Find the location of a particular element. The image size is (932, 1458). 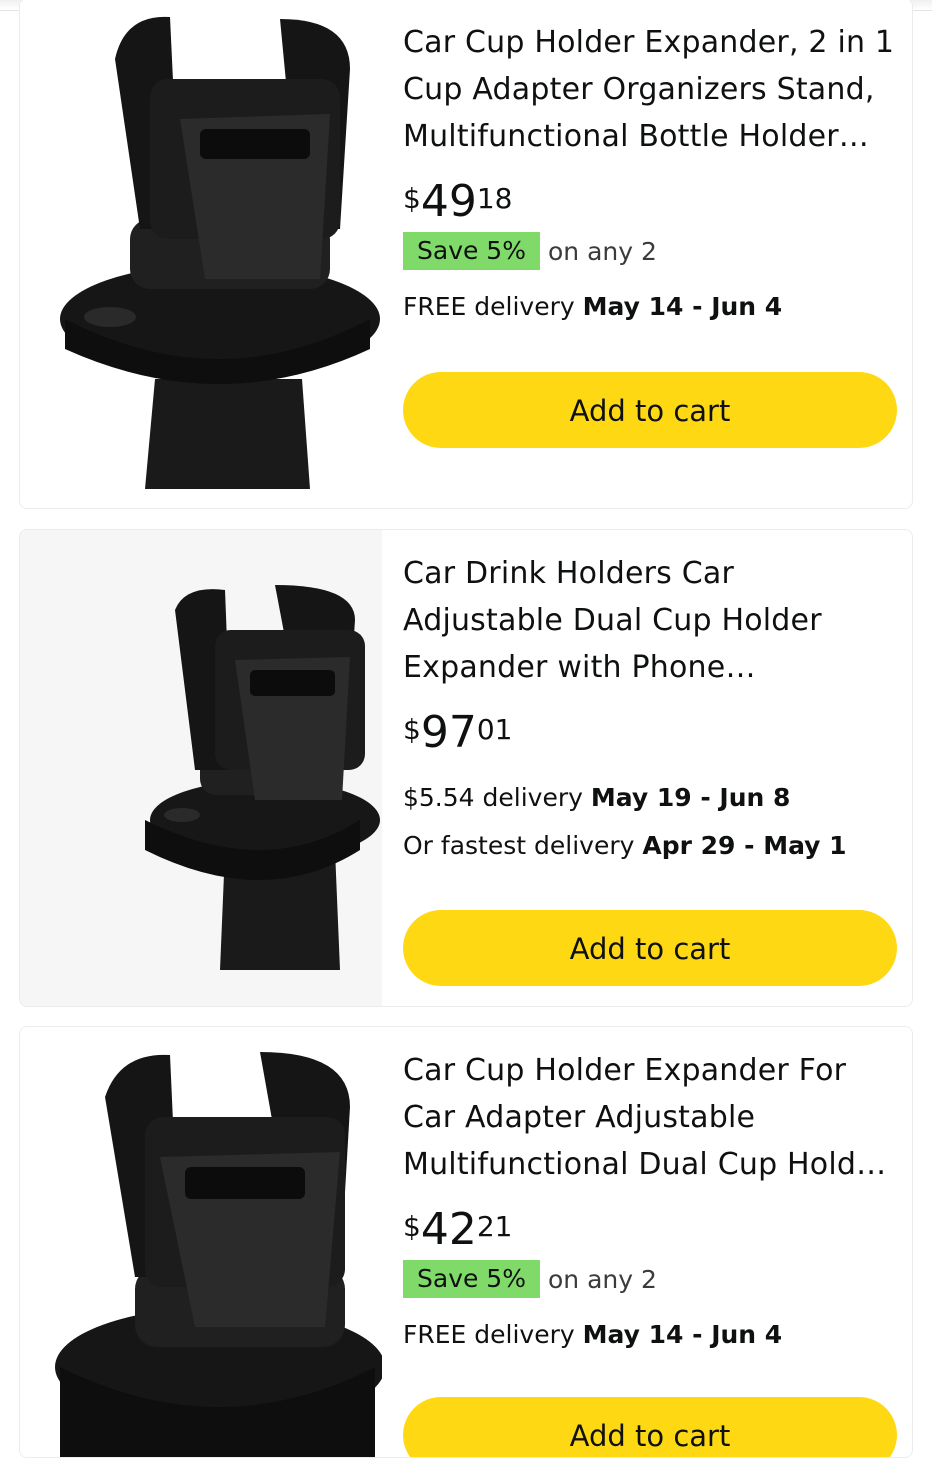

delivery-dates: May 19 - Jun 8 is located at coordinates (690, 797).